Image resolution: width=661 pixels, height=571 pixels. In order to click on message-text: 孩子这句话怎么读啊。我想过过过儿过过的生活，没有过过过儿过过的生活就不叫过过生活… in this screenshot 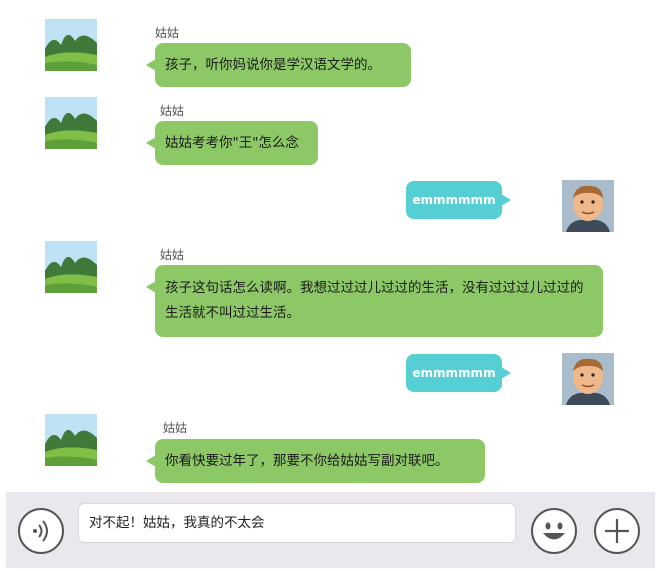, I will do `click(374, 300)`.